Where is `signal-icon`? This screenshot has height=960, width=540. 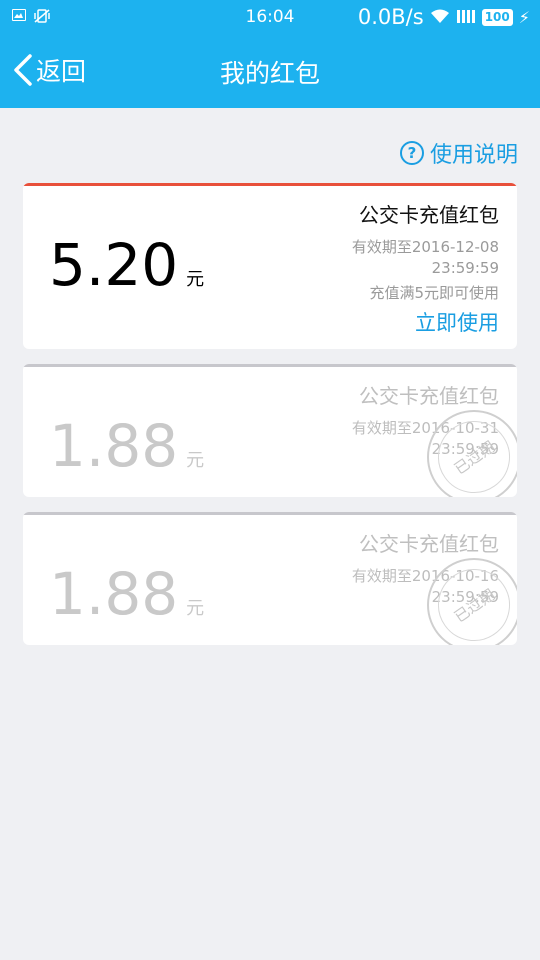
signal-icon is located at coordinates (466, 17).